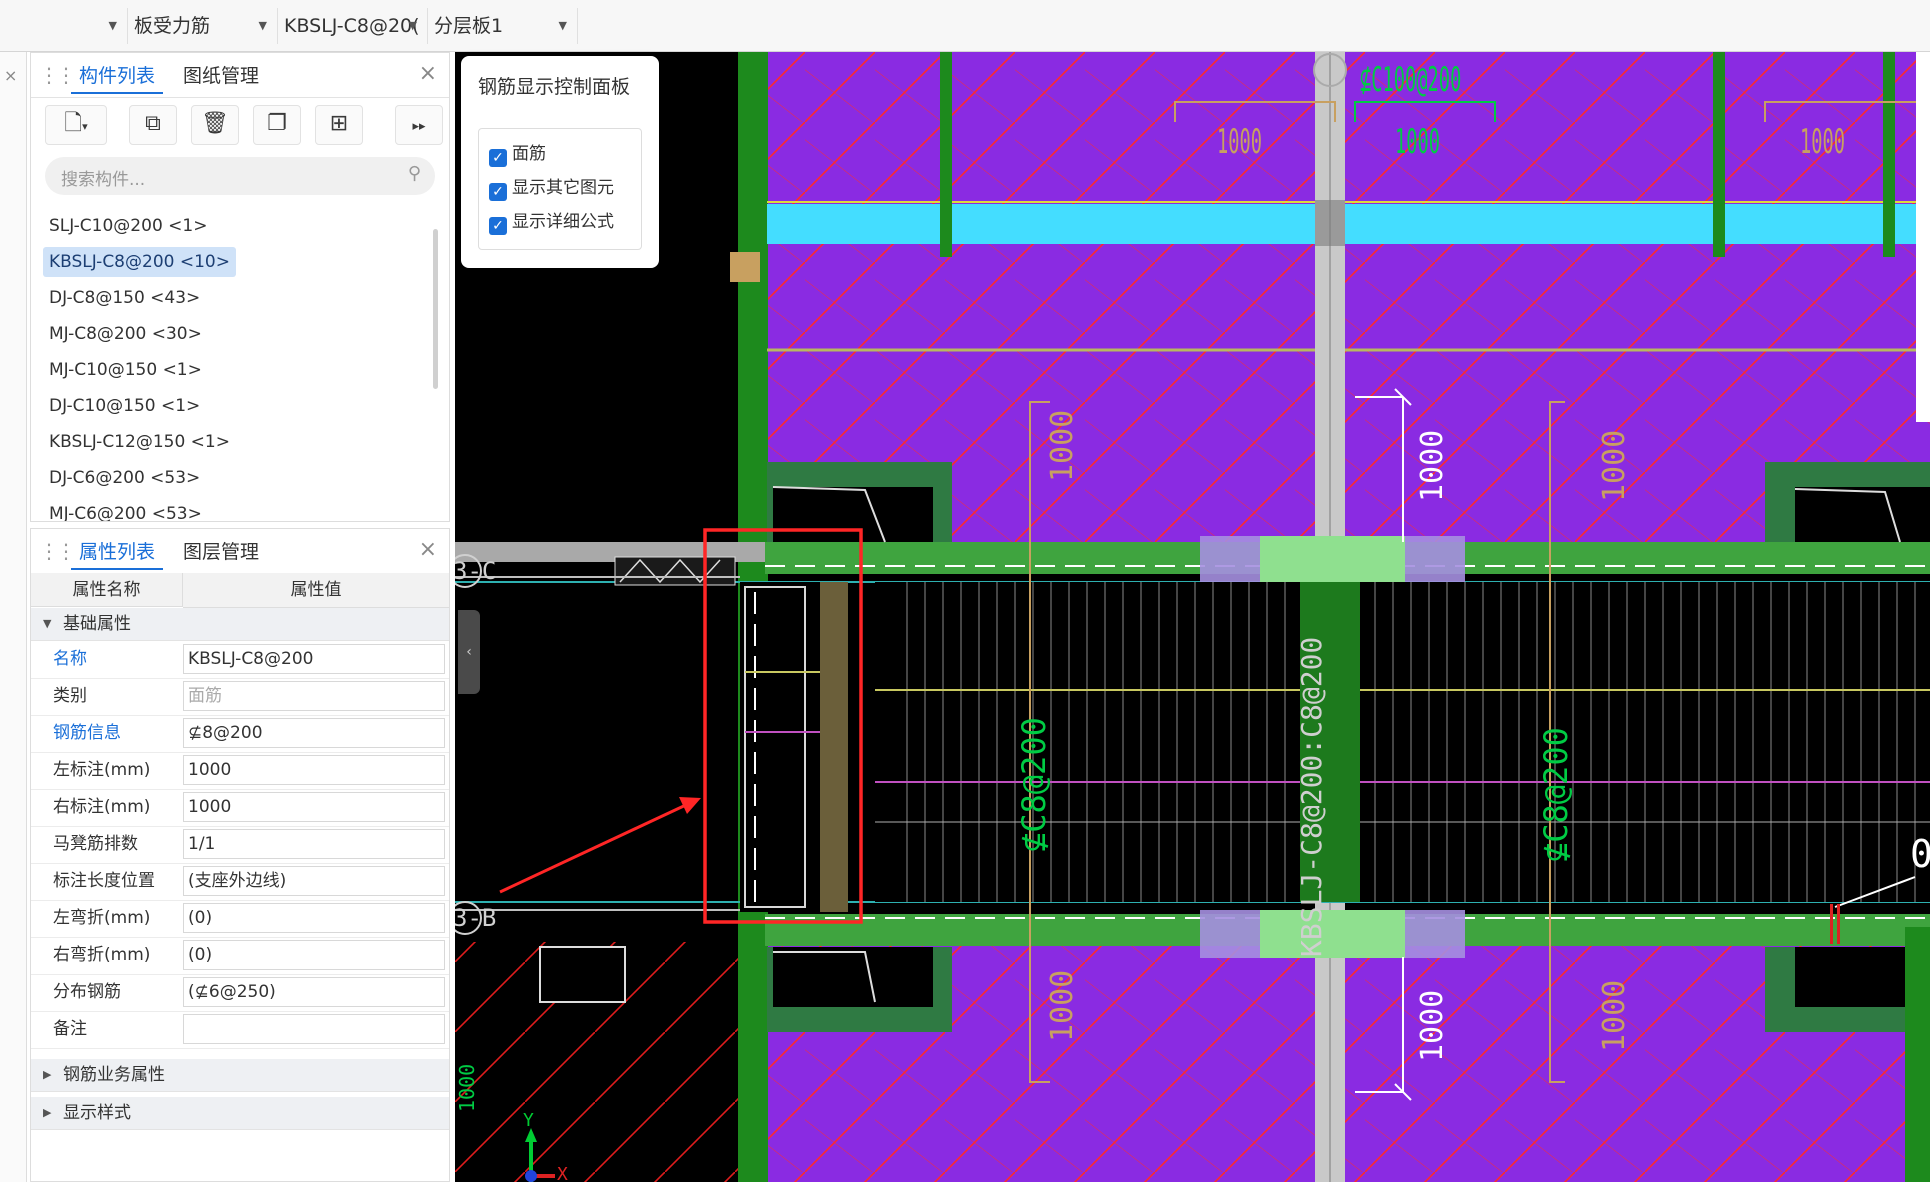 Image resolution: width=1930 pixels, height=1182 pixels. What do you see at coordinates (1923, 237) in the screenshot?
I see `right-tool-strip` at bounding box center [1923, 237].